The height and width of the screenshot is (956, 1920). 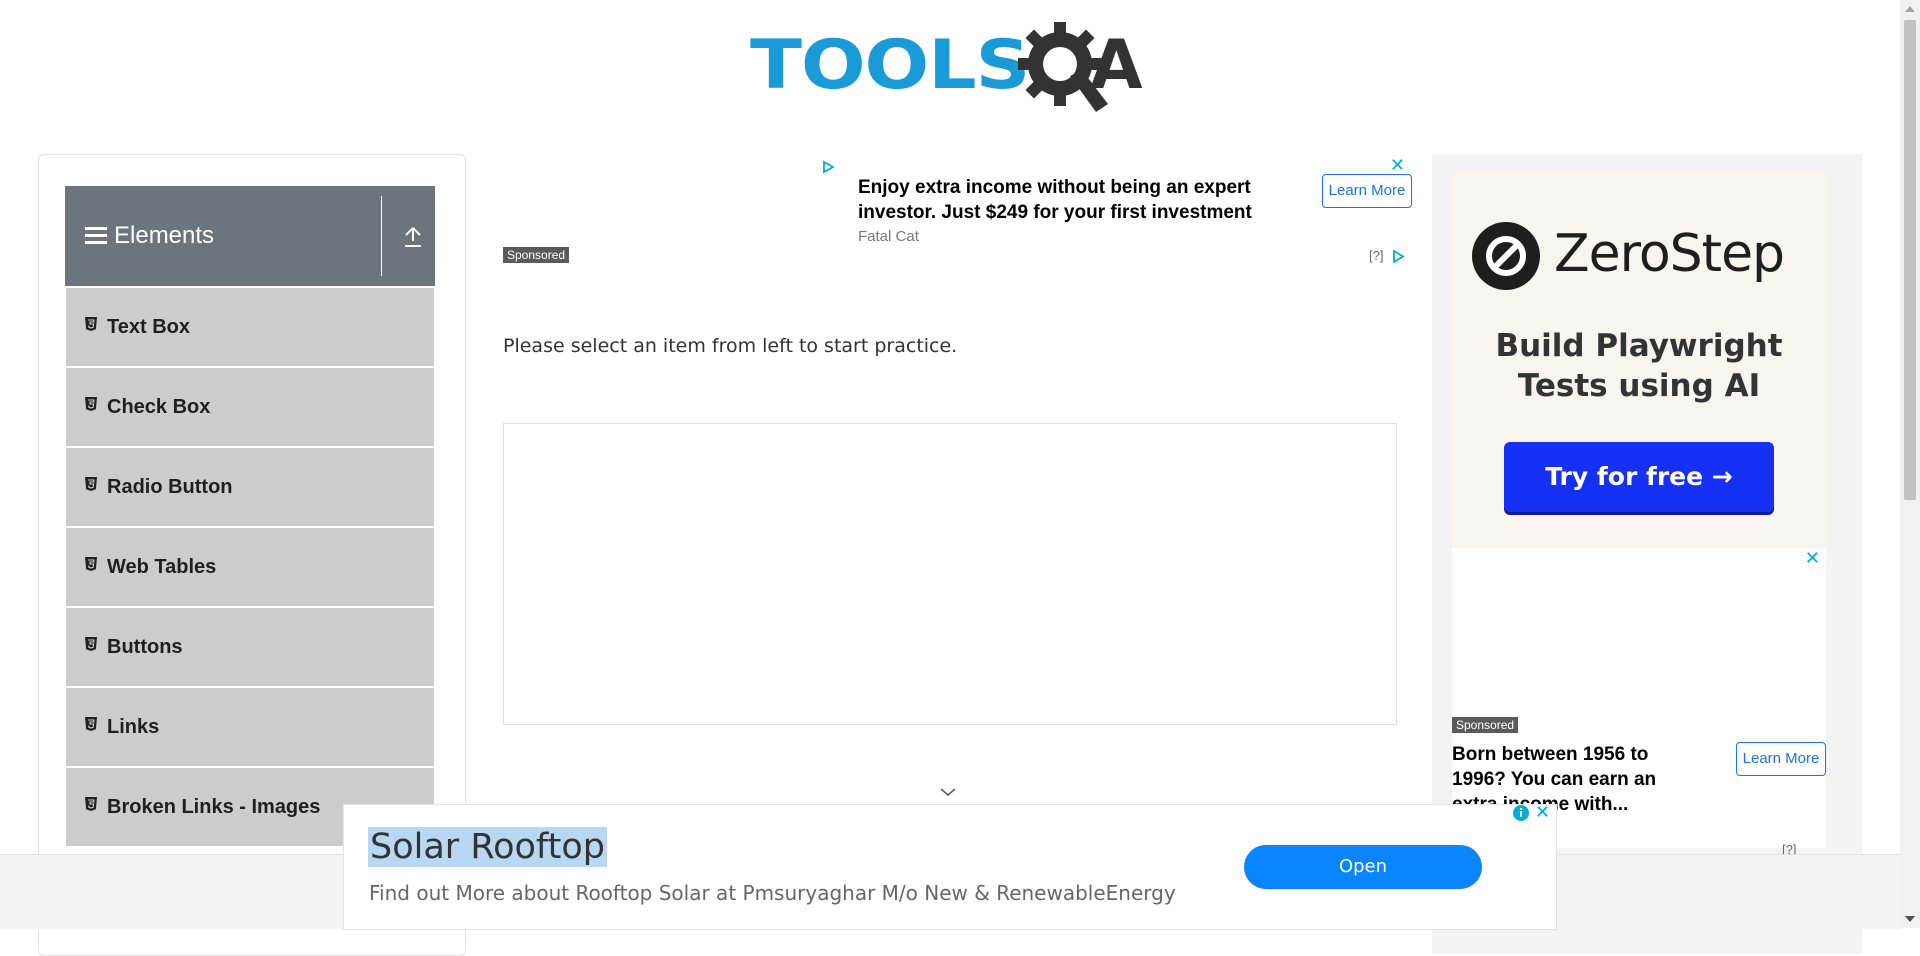 I want to click on sidebar-item-label: Text Box, so click(x=148, y=327).